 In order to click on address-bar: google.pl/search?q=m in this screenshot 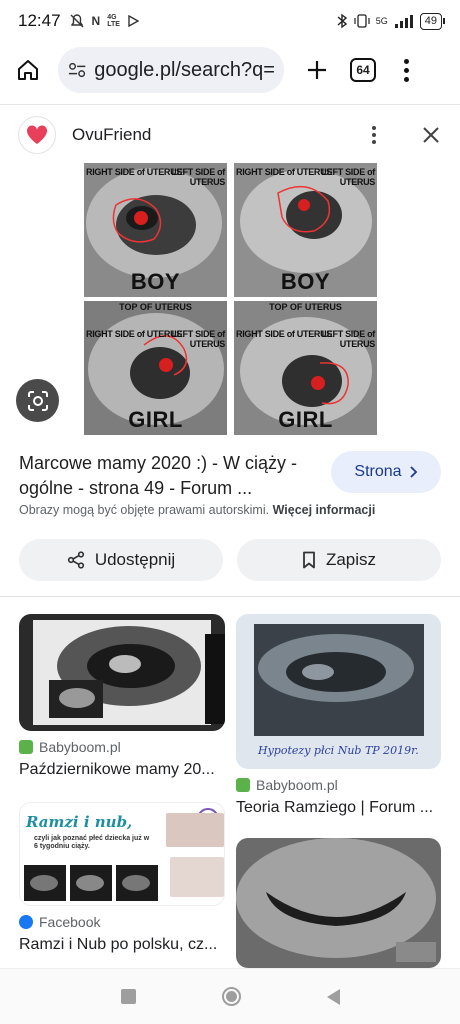, I will do `click(171, 70)`.